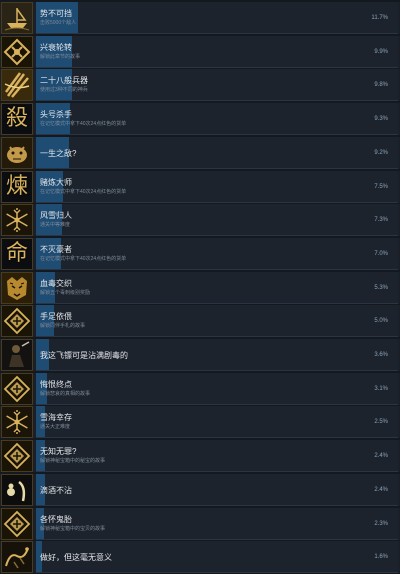  What do you see at coordinates (17, 152) in the screenshot?
I see `beast-icon` at bounding box center [17, 152].